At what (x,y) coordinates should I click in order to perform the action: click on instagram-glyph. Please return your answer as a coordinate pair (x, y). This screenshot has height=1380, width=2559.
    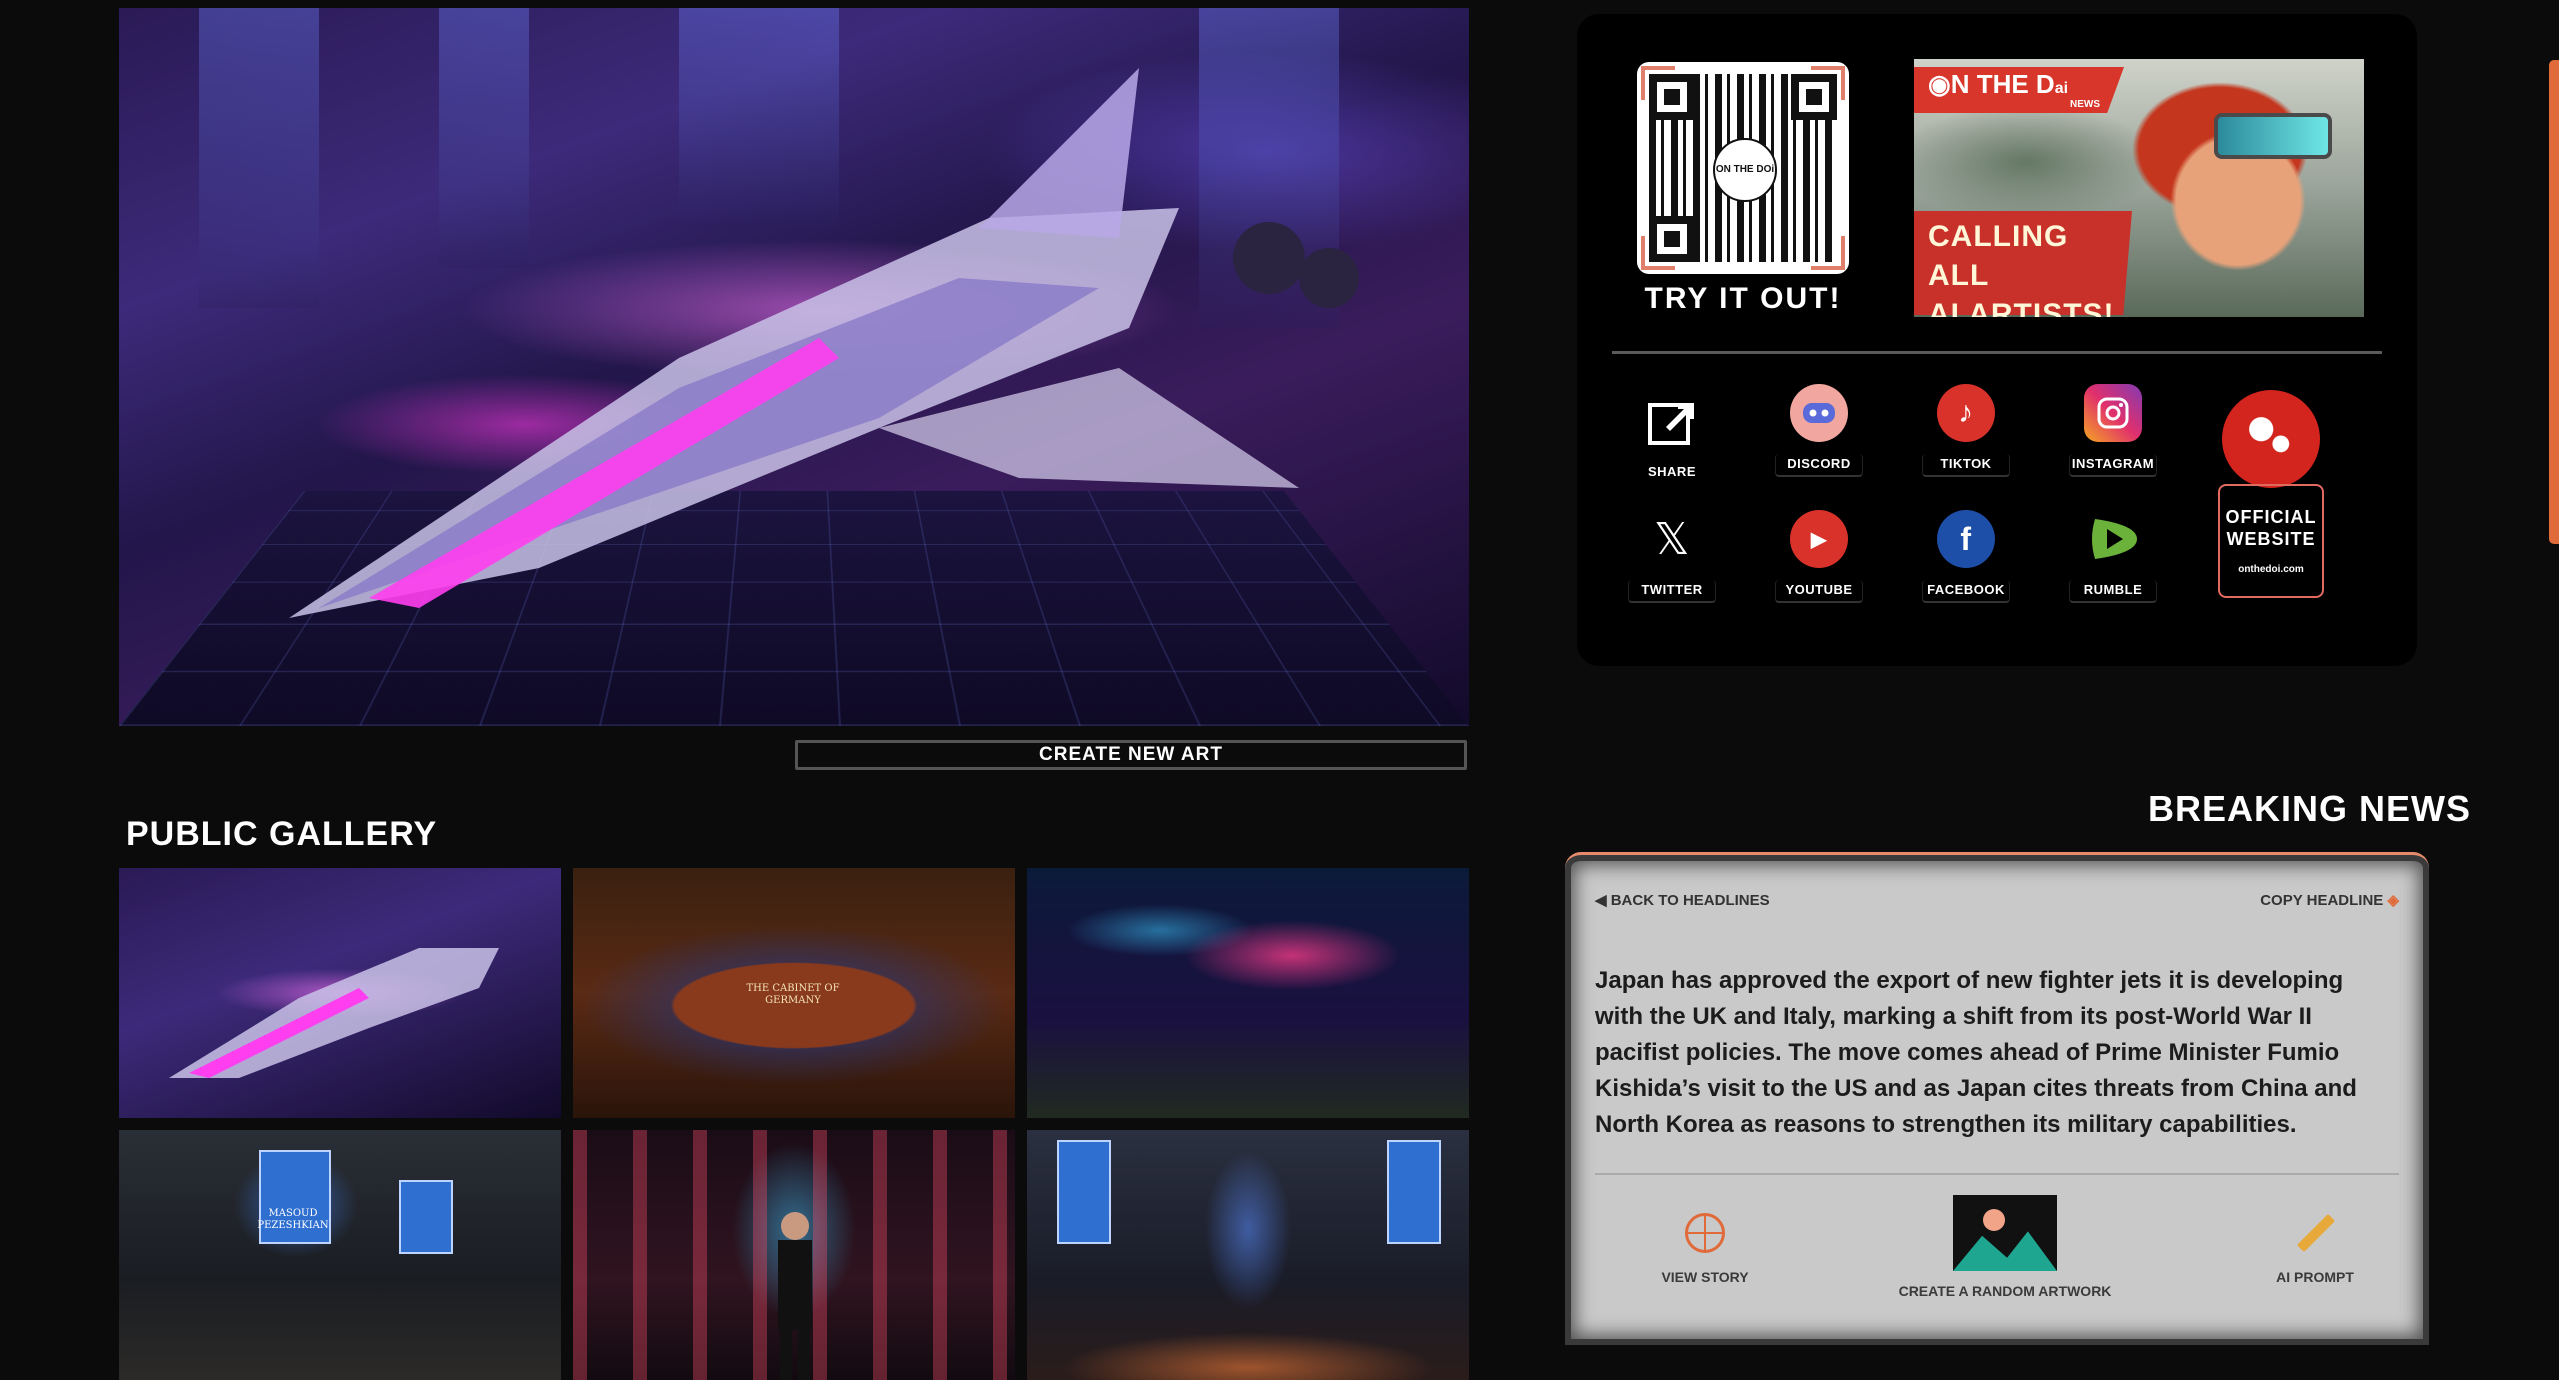
    Looking at the image, I should click on (2113, 413).